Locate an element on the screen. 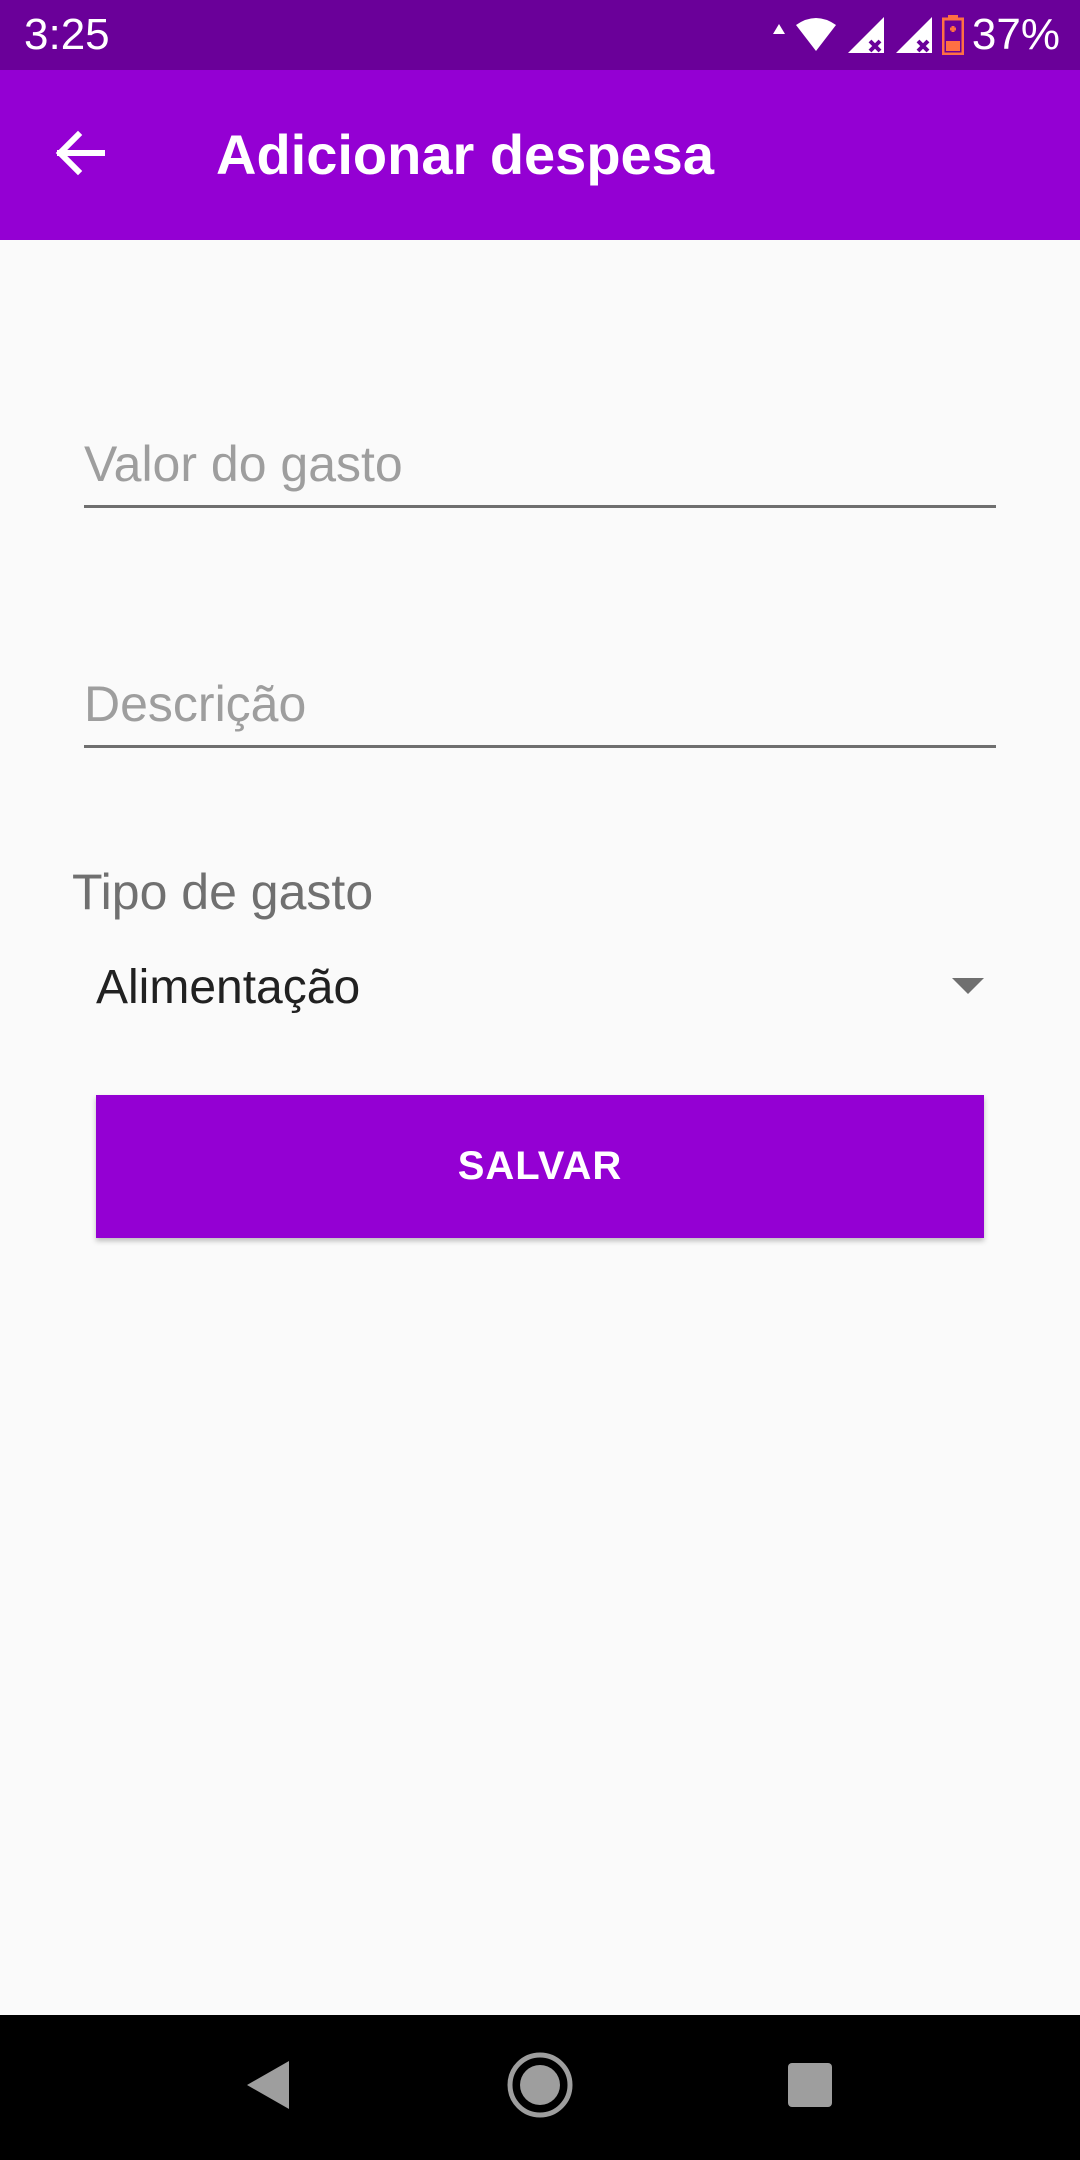 Image resolution: width=1080 pixels, height=2160 pixels. valor-input is located at coordinates (540, 464).